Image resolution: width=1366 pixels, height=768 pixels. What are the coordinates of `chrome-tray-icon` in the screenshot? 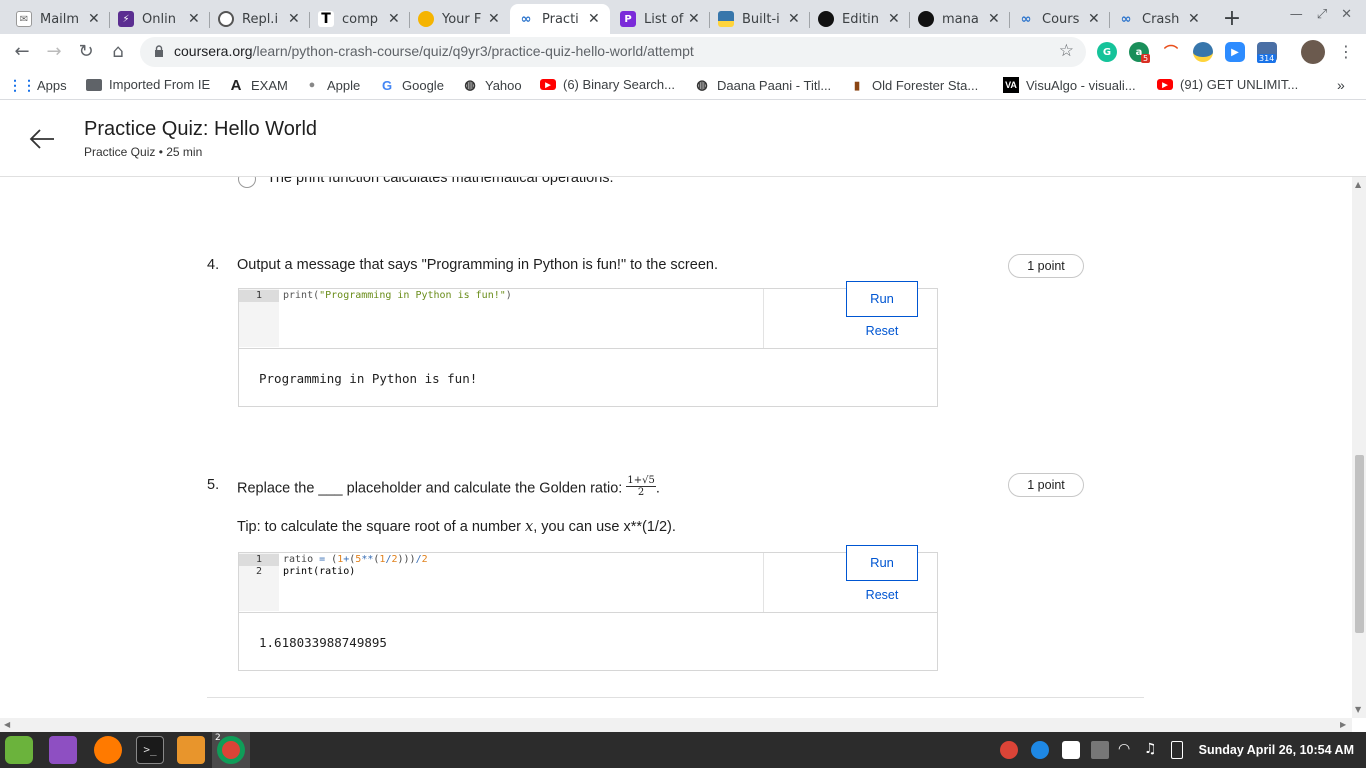 It's located at (1009, 750).